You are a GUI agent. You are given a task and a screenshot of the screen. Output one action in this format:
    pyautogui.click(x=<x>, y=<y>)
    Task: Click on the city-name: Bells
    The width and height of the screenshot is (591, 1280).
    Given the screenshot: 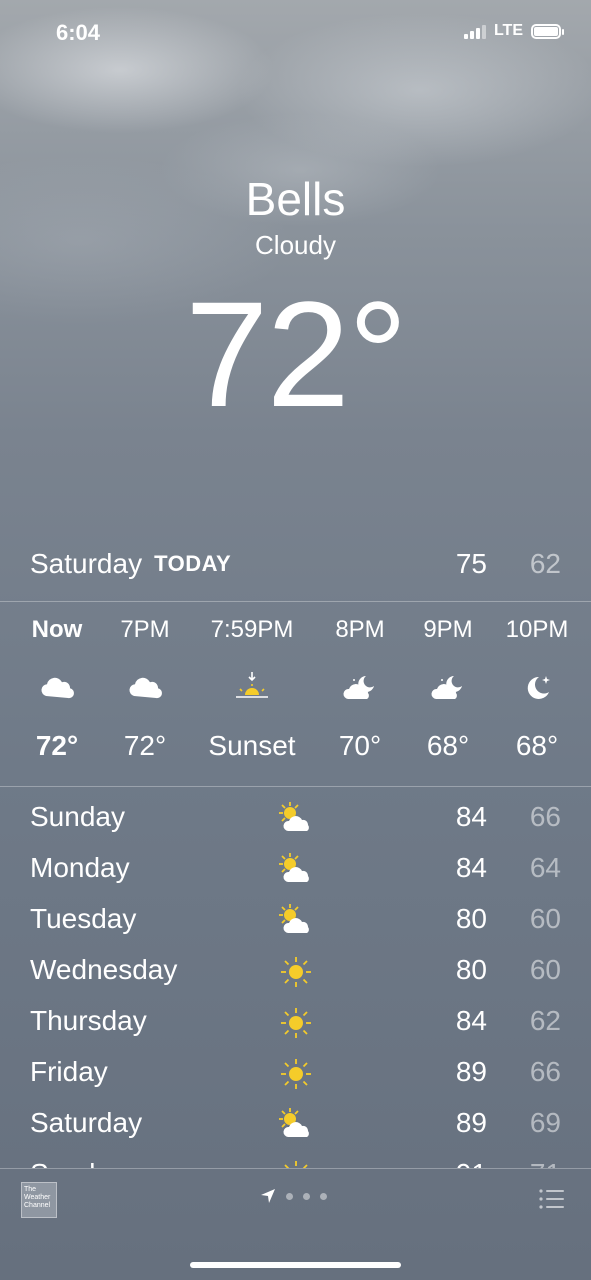 What is the action you would take?
    pyautogui.click(x=295, y=199)
    